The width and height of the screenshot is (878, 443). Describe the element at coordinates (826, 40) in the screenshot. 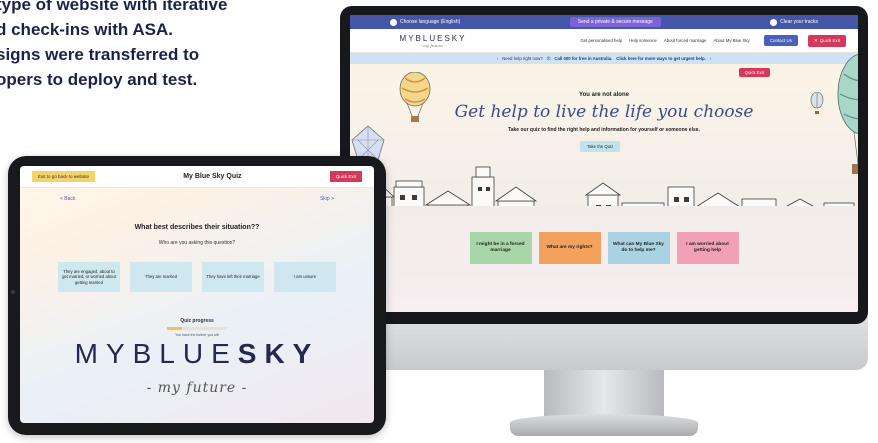

I see `quick-exit-button: ✕ Quick Exit` at that location.